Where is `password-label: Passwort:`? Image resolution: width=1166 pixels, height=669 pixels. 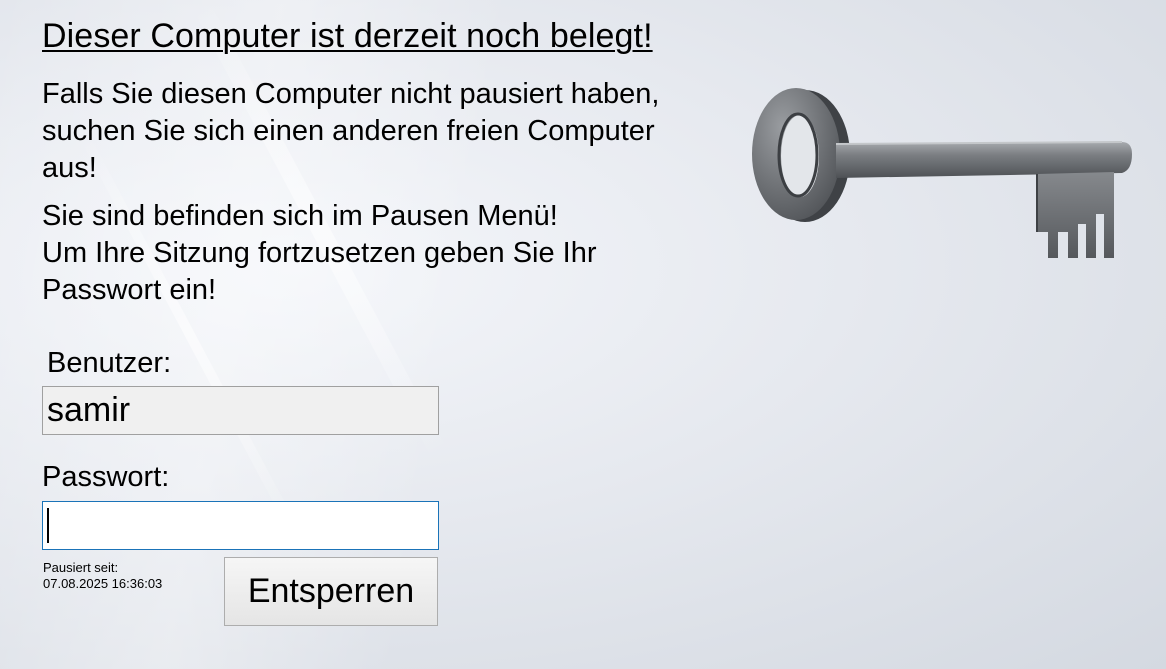 password-label: Passwort: is located at coordinates (106, 477).